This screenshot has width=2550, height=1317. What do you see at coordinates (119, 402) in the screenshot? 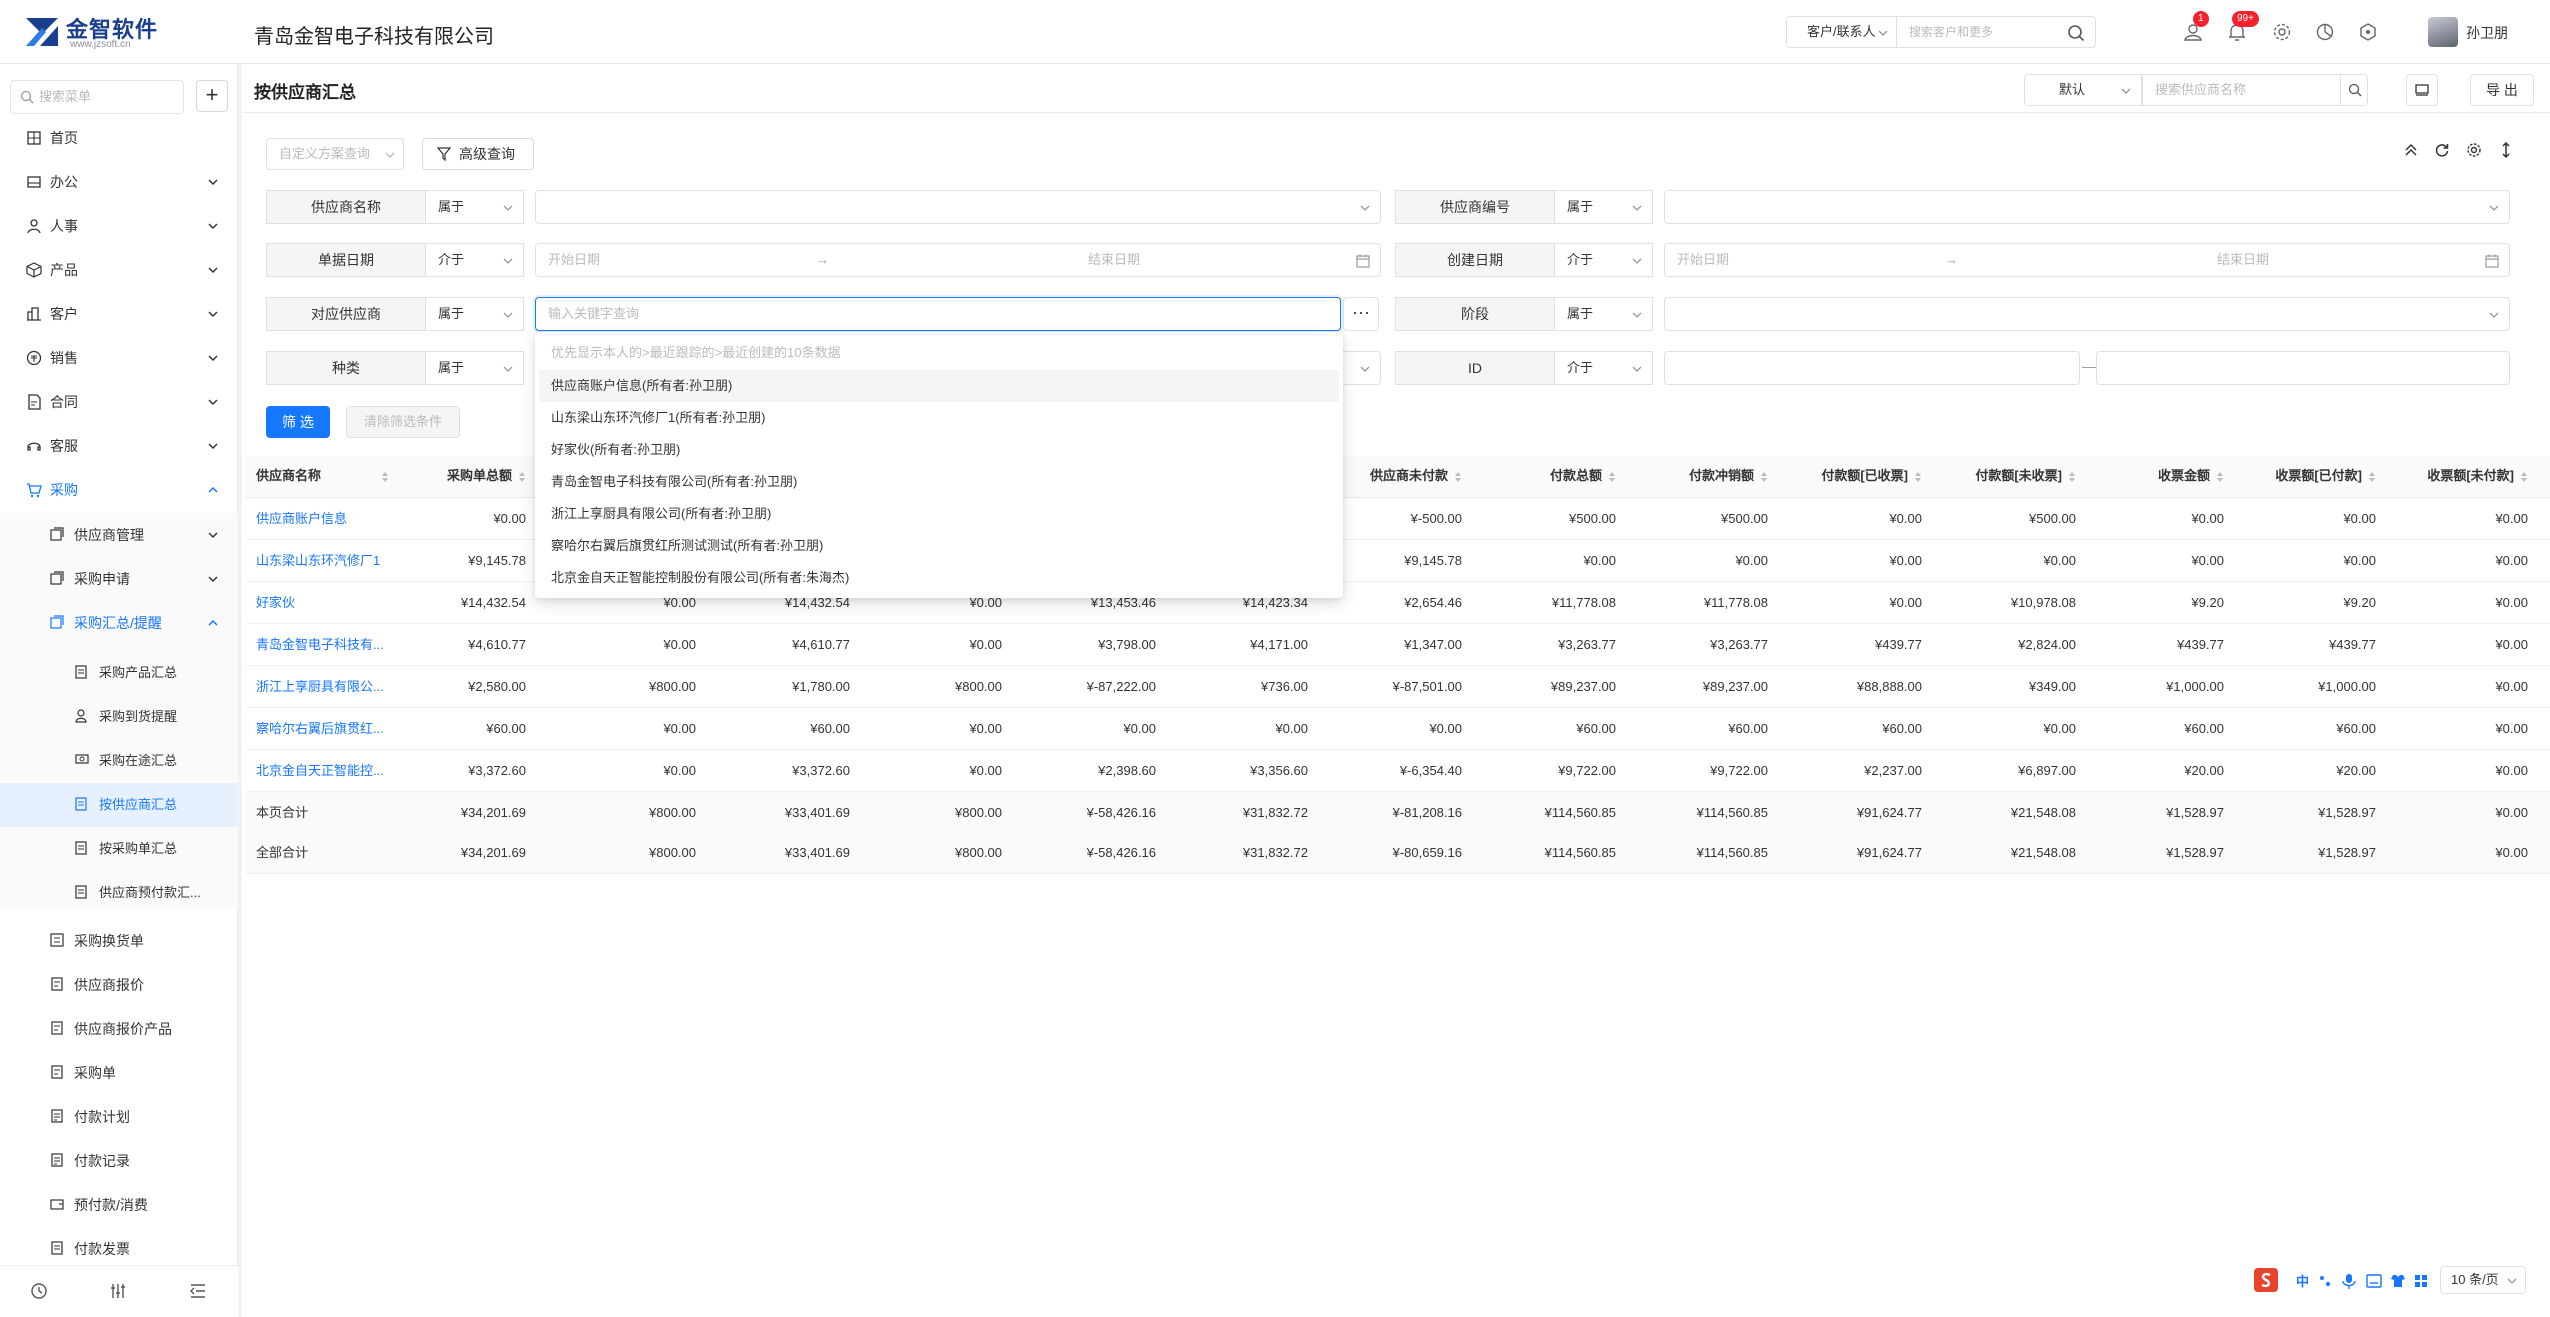
I see `sidebar-item-contract: 合同` at bounding box center [119, 402].